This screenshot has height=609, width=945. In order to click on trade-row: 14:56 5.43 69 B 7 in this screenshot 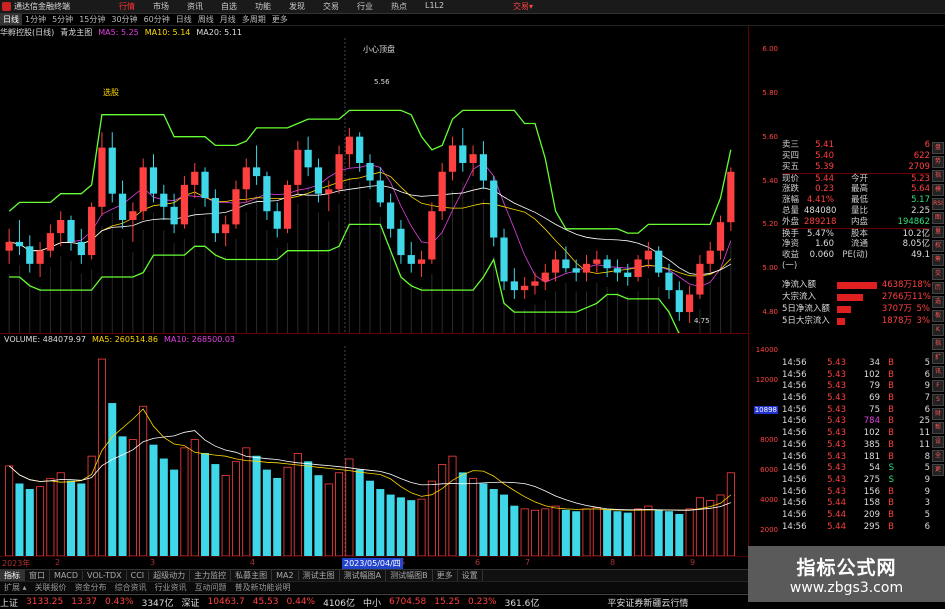, I will do `click(856, 399)`.